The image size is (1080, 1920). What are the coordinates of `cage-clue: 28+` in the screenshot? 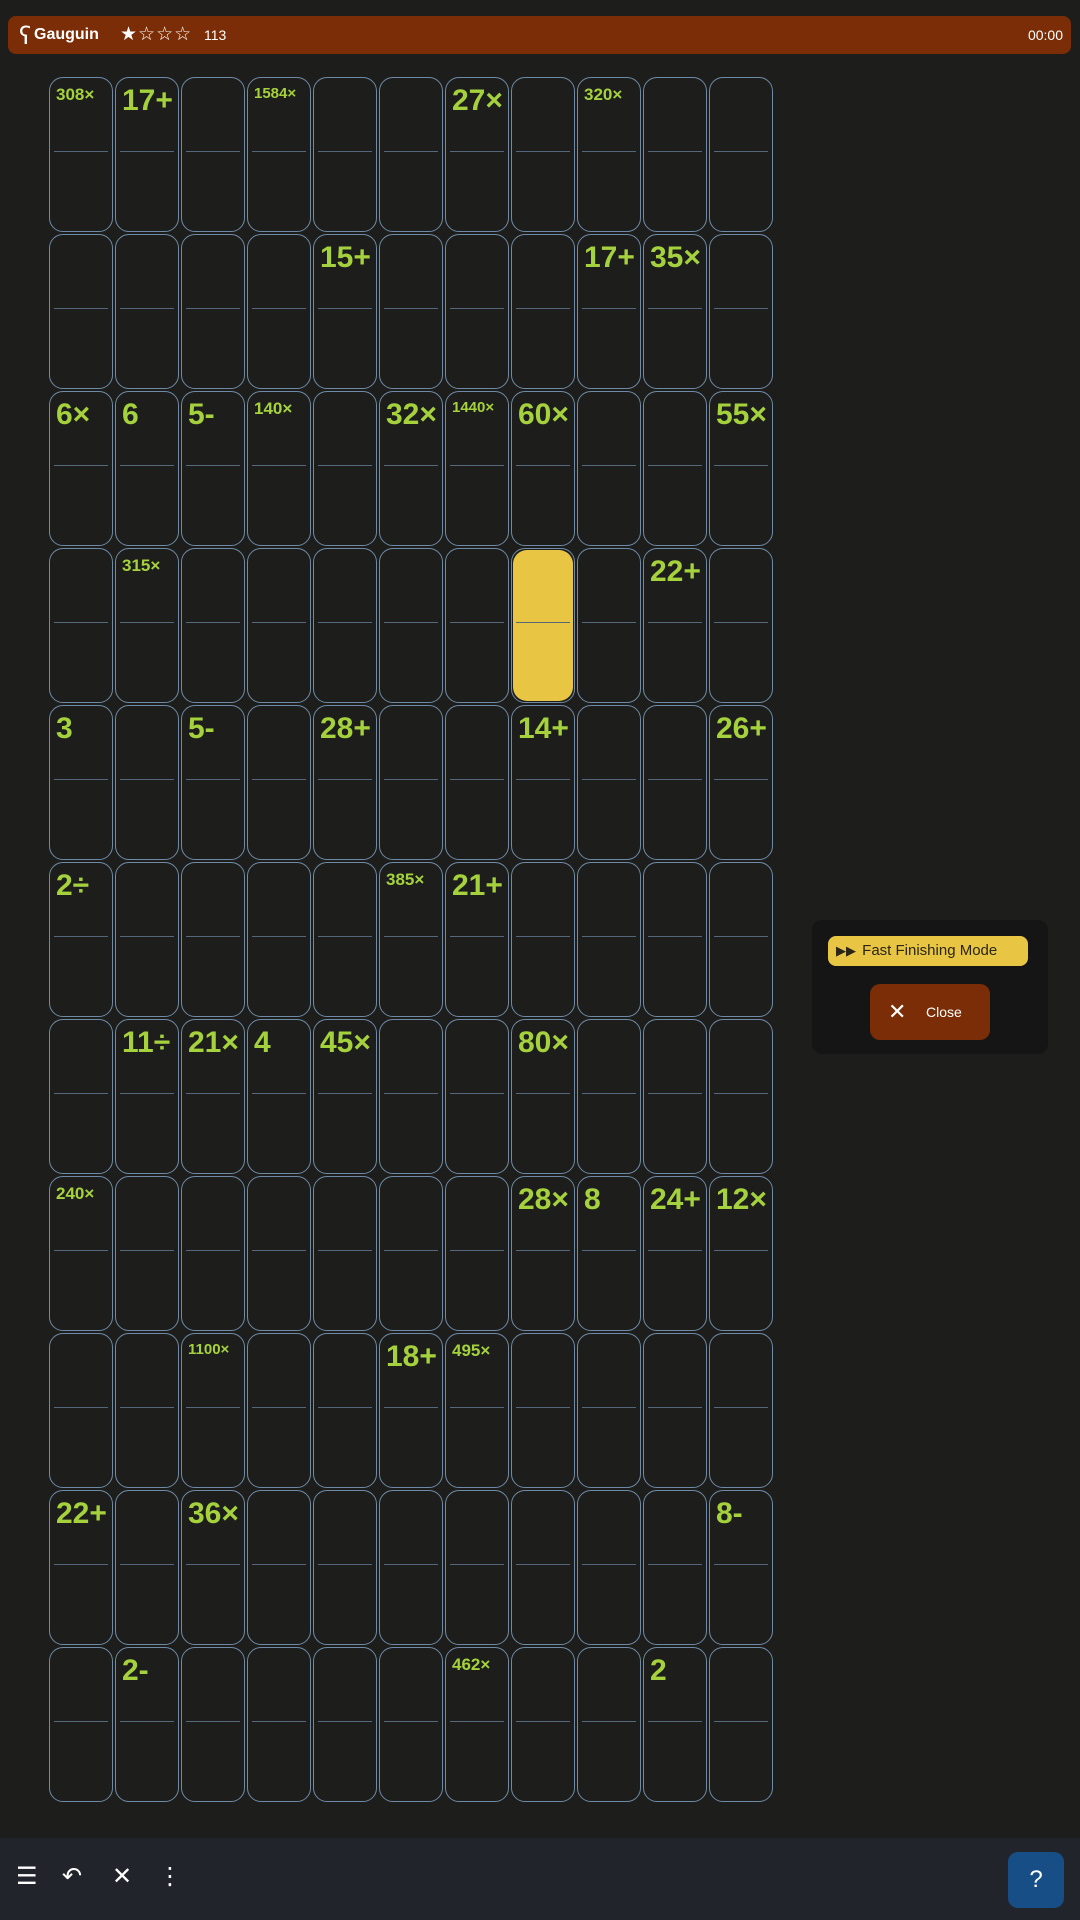 It's located at (345, 728).